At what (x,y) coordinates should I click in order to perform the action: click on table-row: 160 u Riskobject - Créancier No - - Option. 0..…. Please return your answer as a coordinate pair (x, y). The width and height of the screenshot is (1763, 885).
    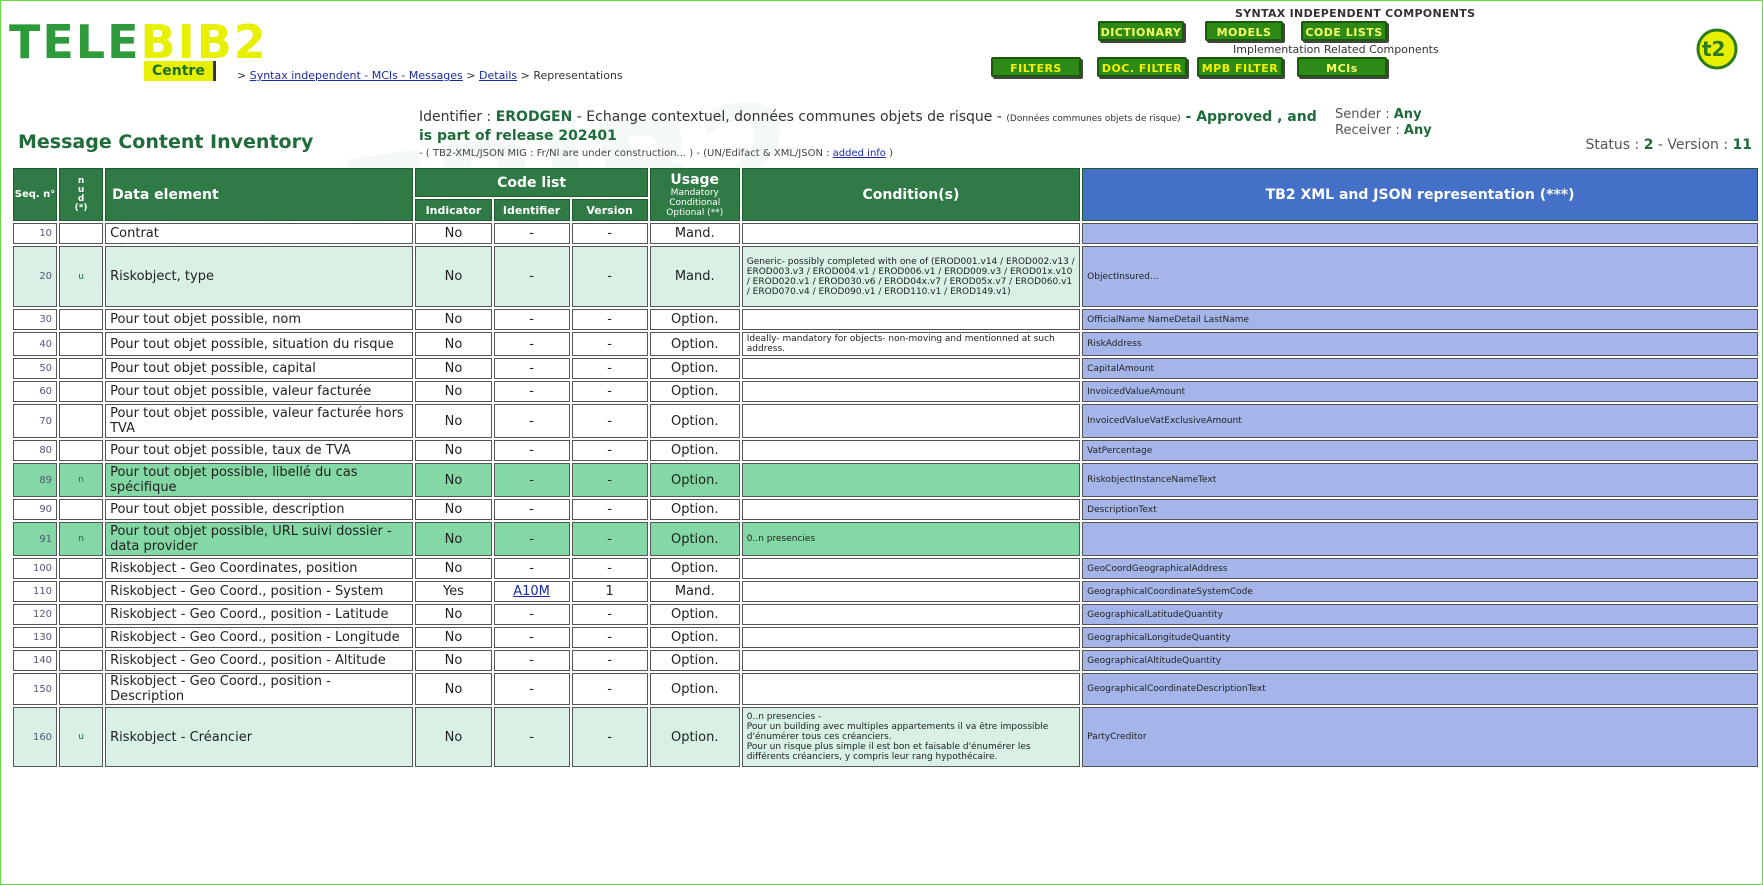
    Looking at the image, I should click on (885, 737).